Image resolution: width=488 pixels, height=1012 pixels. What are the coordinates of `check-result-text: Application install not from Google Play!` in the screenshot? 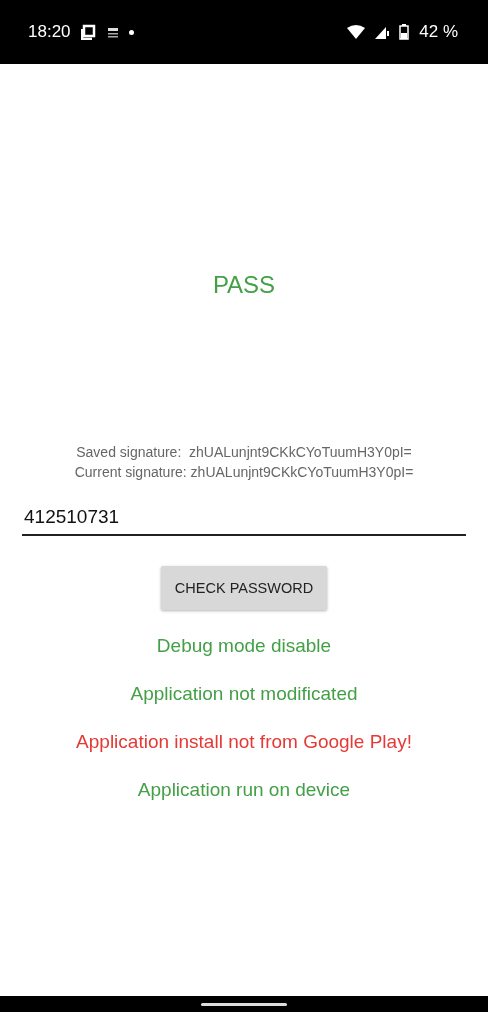 It's located at (244, 742).